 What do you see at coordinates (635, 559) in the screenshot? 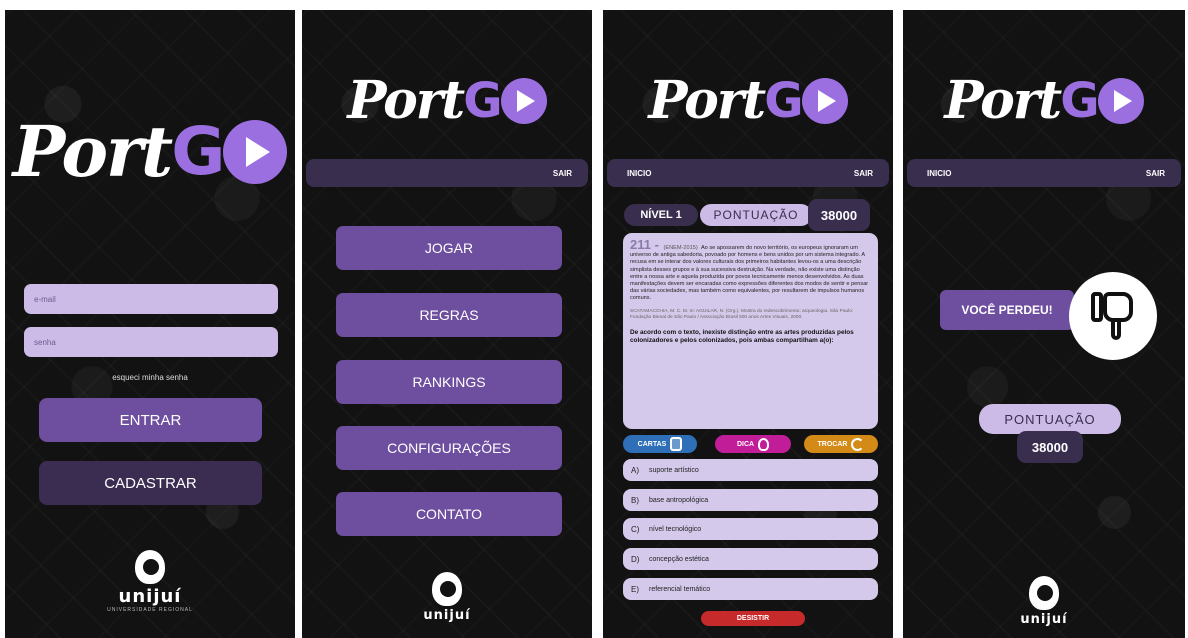
I see `option-letter: D)` at bounding box center [635, 559].